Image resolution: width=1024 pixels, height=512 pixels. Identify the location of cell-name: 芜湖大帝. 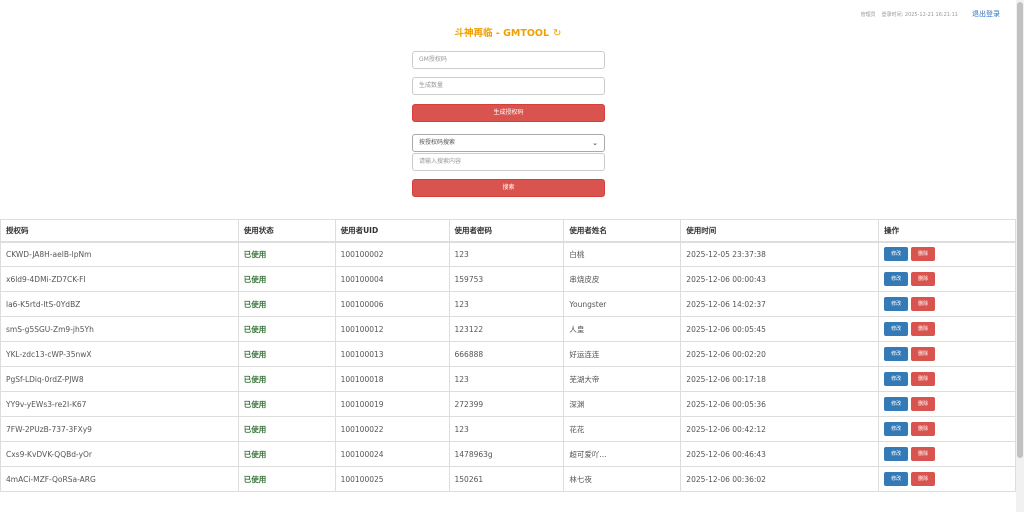
(622, 379).